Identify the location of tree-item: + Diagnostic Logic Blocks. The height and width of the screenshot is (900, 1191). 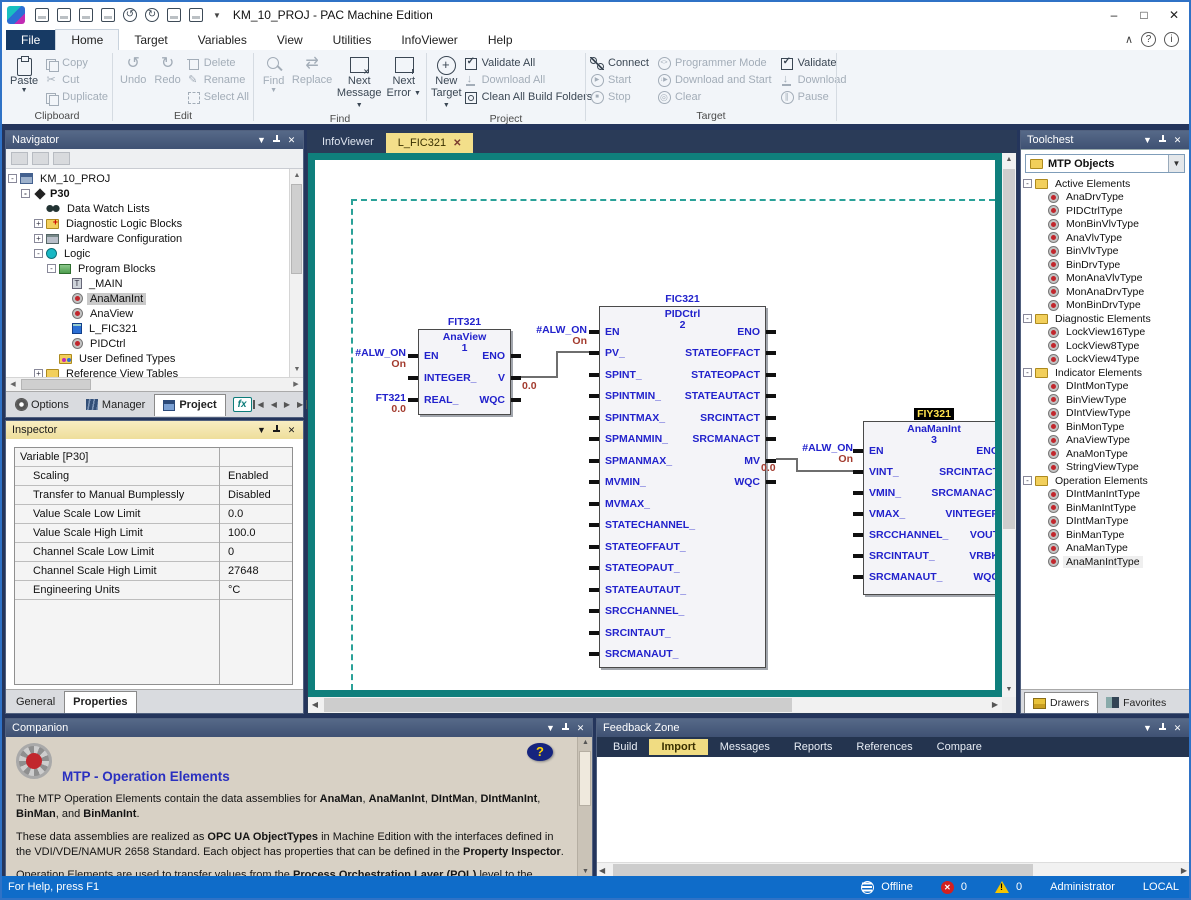
(147, 223).